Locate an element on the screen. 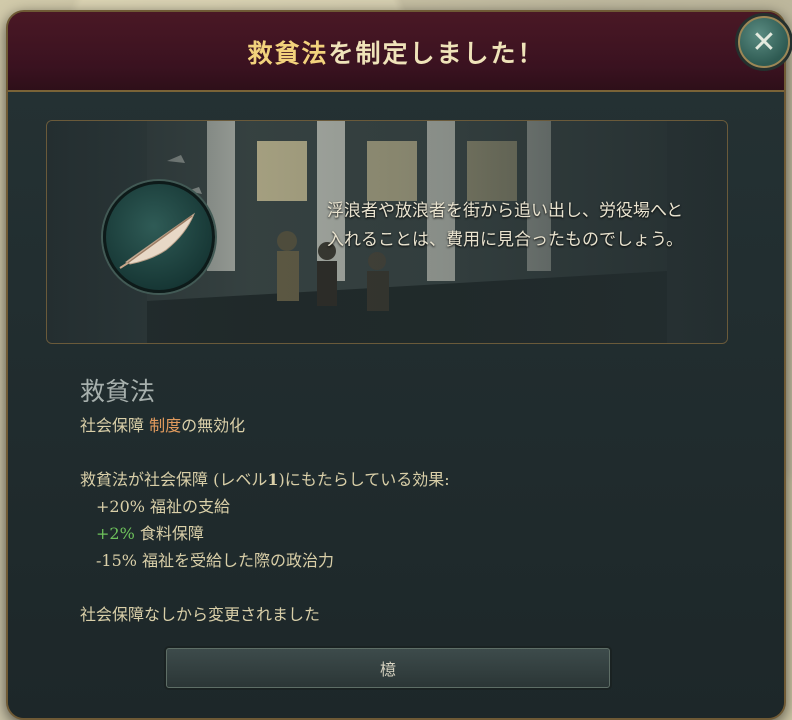 The width and height of the screenshot is (792, 720). confirm-button-label: 檍 is located at coordinates (387, 669).